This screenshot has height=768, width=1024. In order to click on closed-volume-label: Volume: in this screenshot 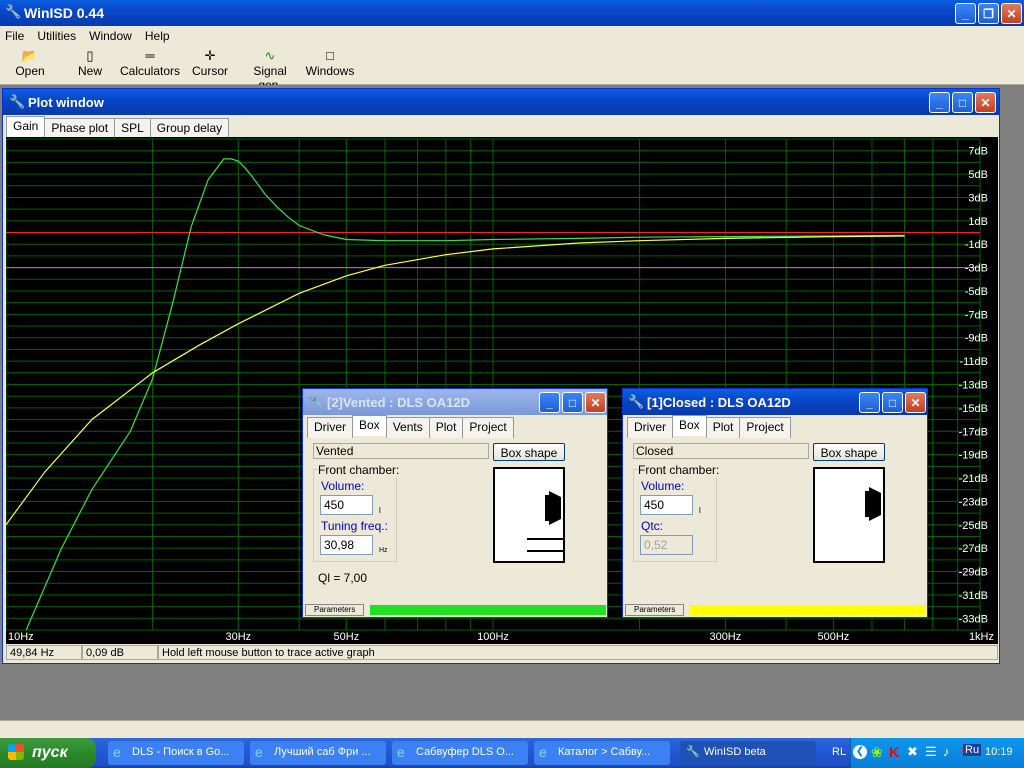, I will do `click(663, 486)`.